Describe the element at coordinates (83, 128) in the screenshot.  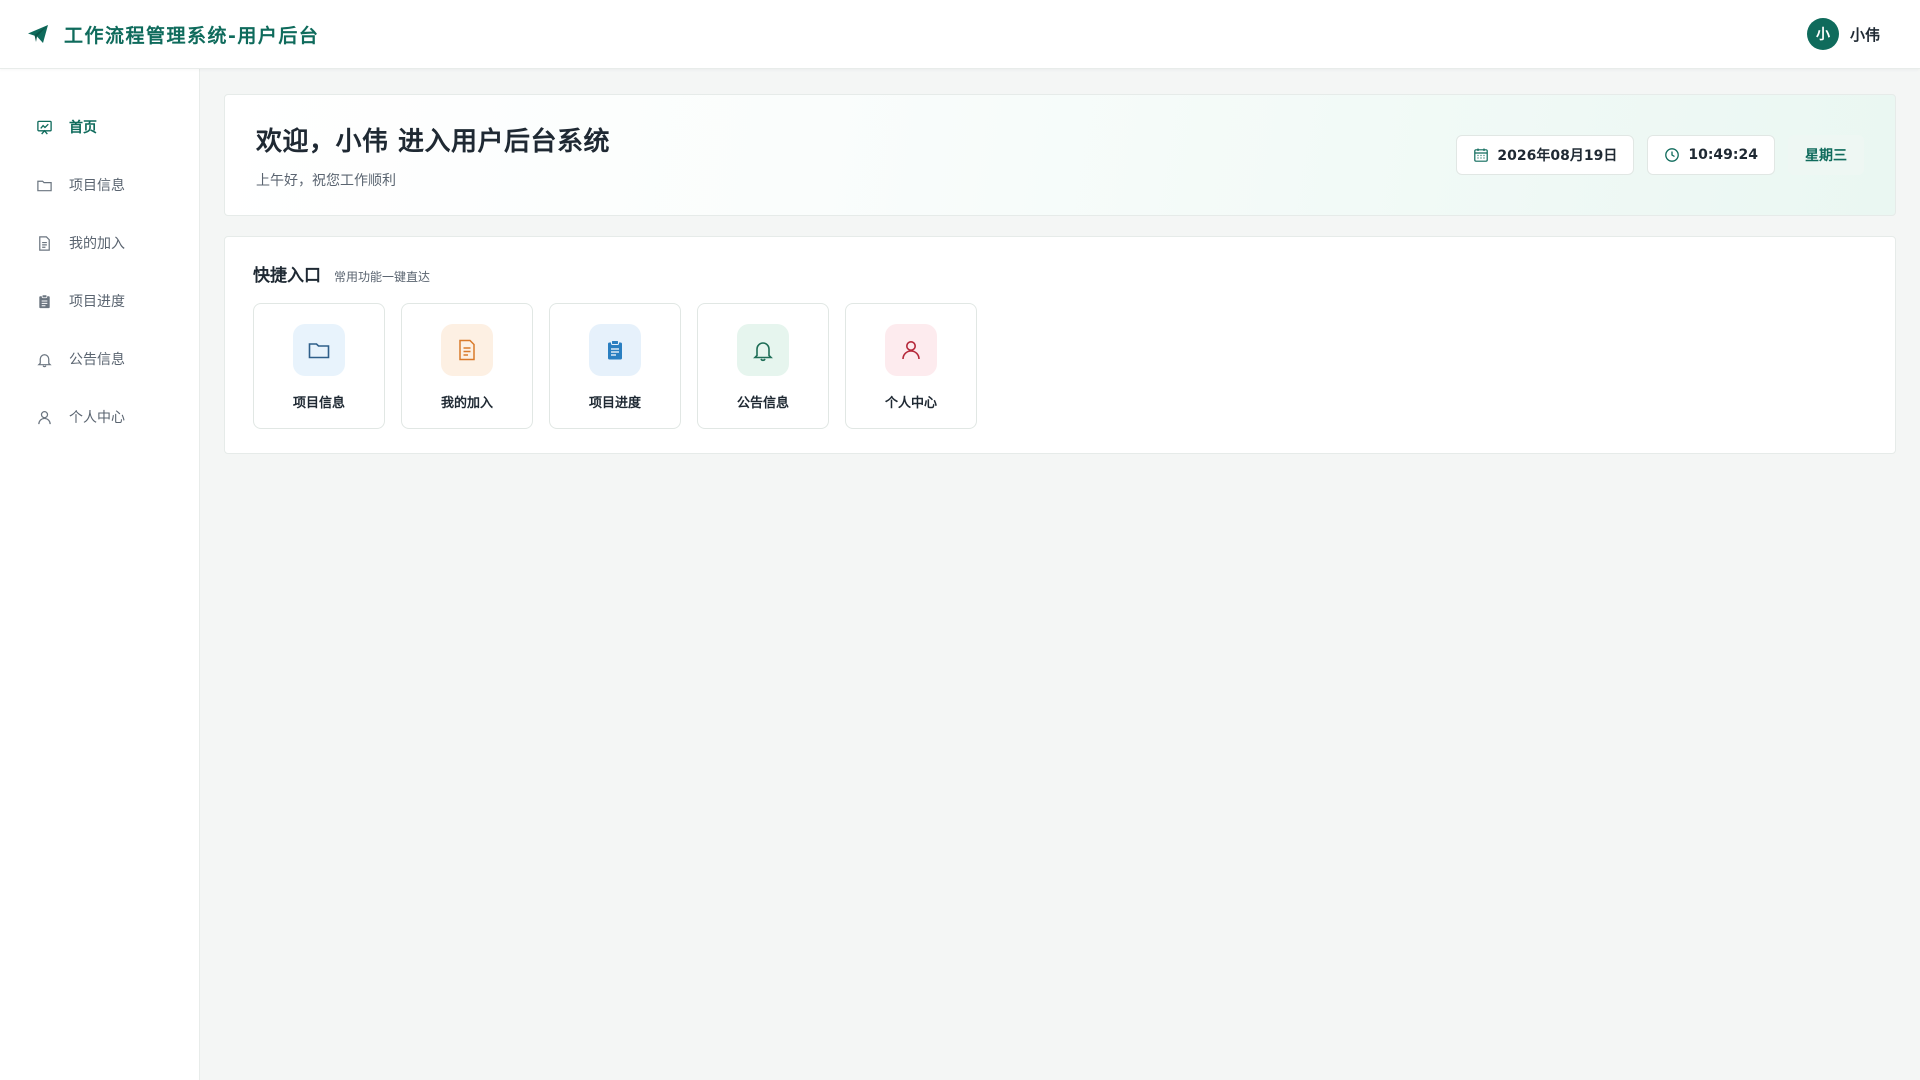
I see `sidebar-item-label: 首页` at that location.